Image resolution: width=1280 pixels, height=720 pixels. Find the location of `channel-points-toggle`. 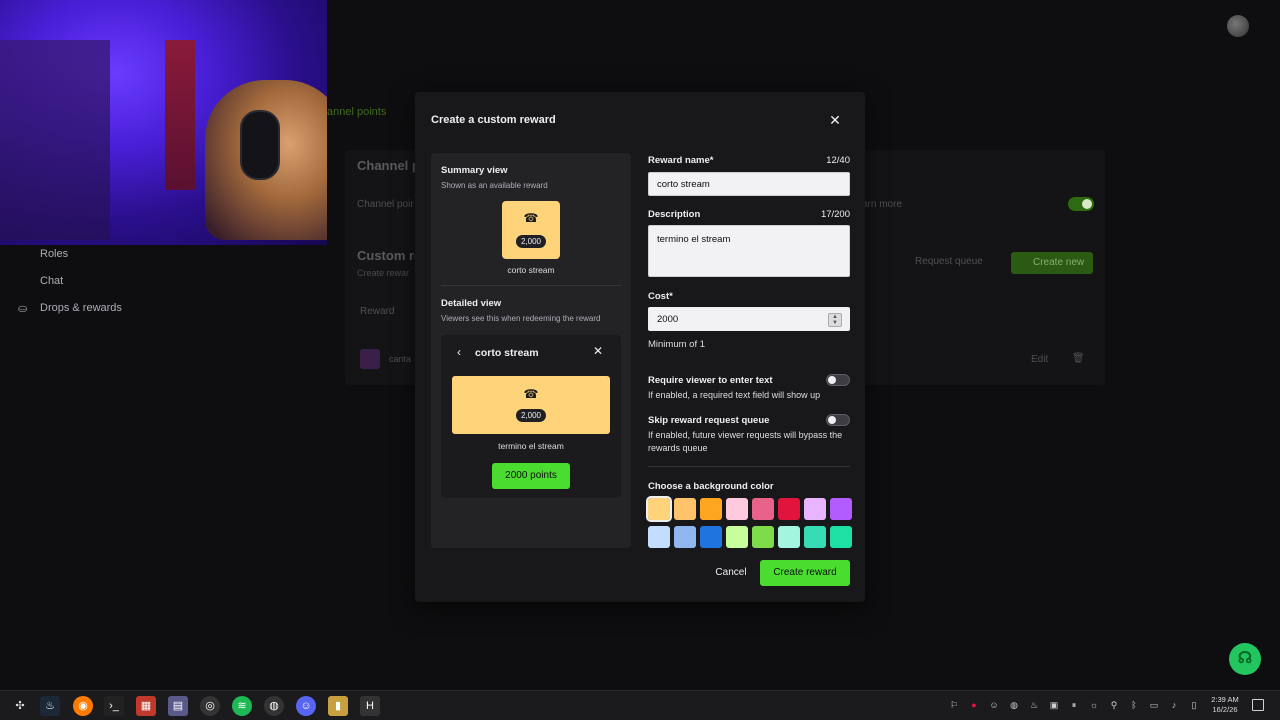

channel-points-toggle is located at coordinates (1081, 204).